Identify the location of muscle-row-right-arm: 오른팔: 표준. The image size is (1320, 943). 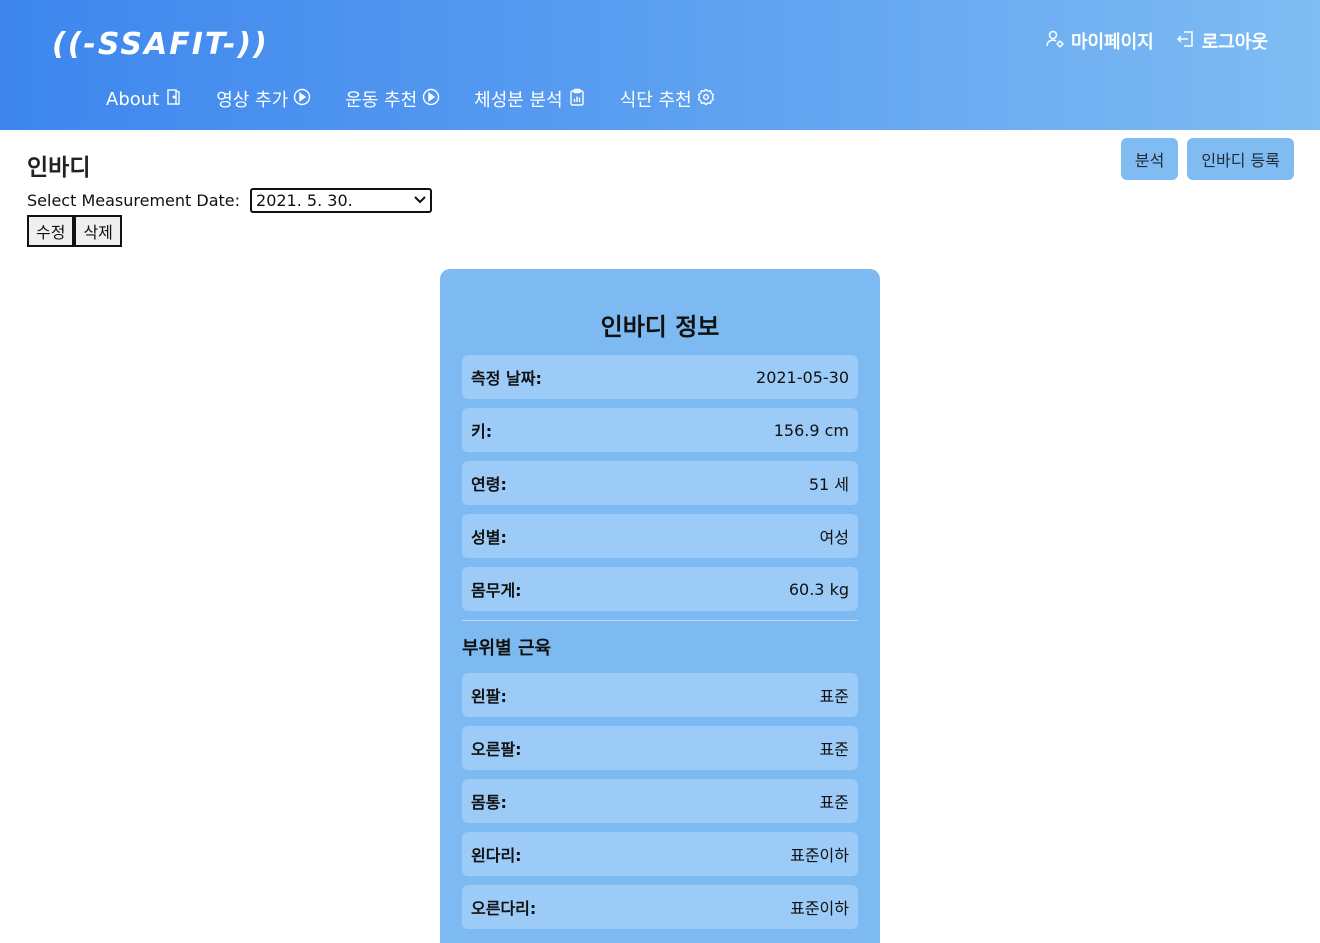
(660, 748).